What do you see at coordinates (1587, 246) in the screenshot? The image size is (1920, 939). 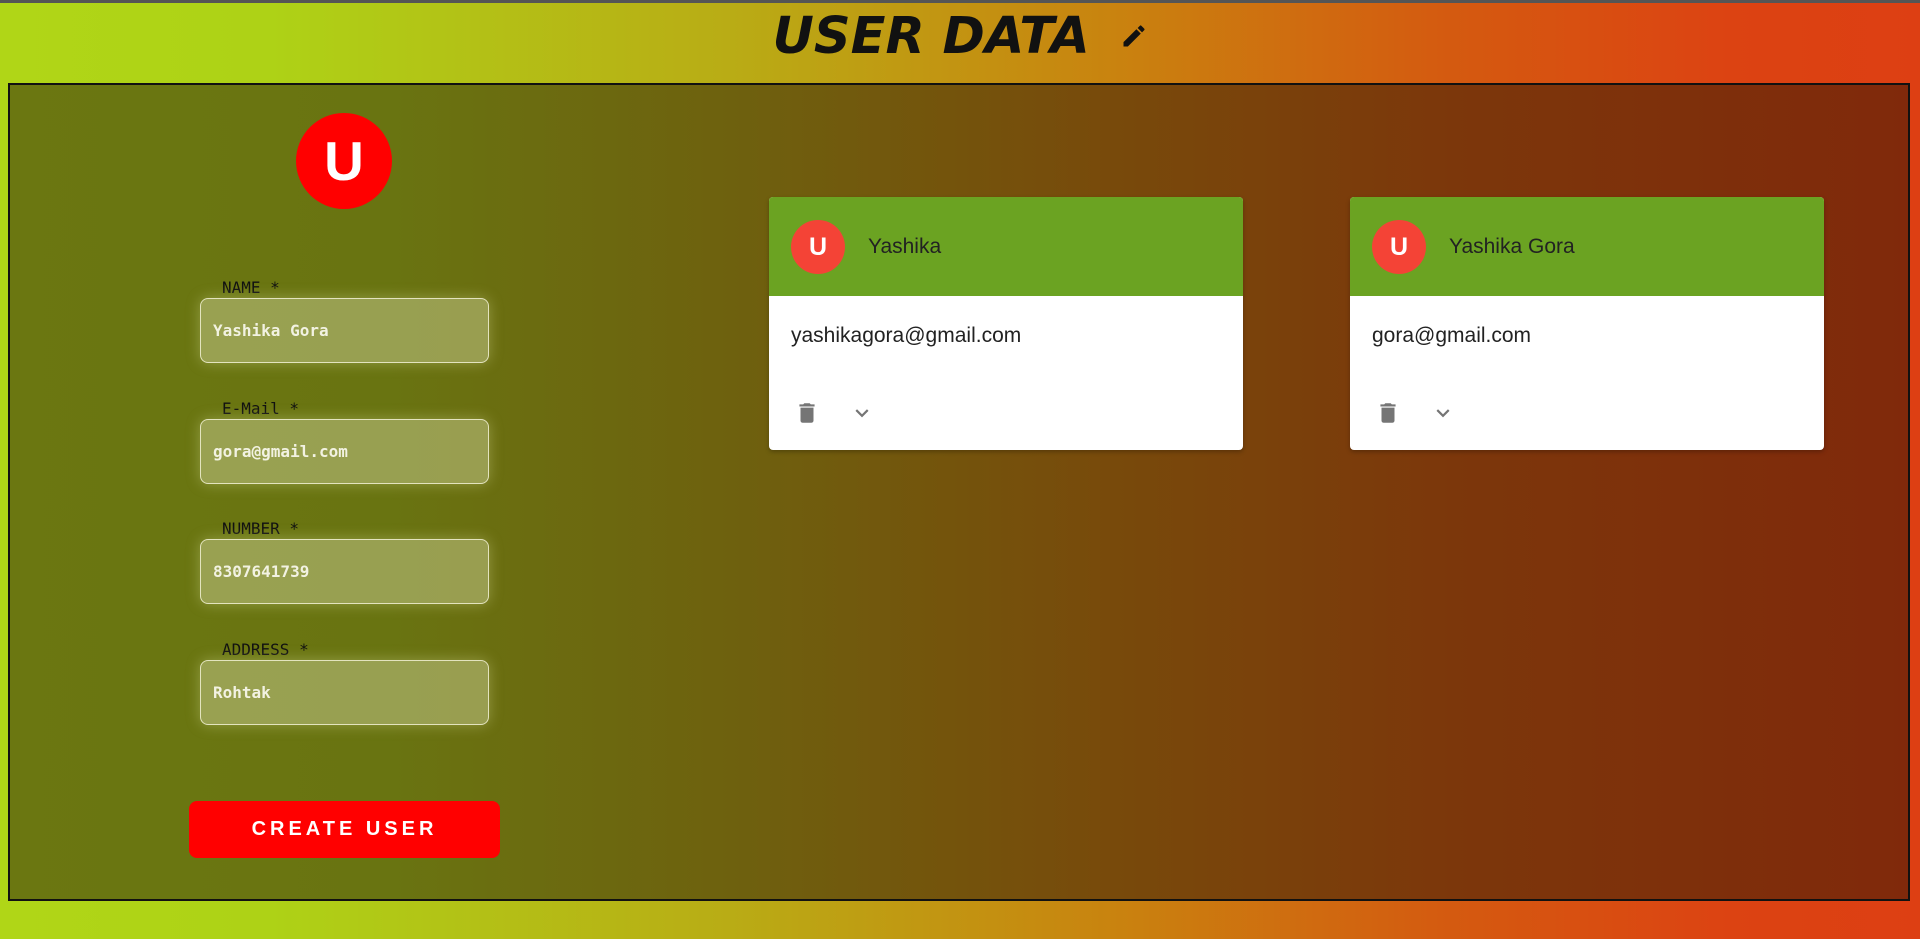 I see `user-card-header: U Yashika Gora` at bounding box center [1587, 246].